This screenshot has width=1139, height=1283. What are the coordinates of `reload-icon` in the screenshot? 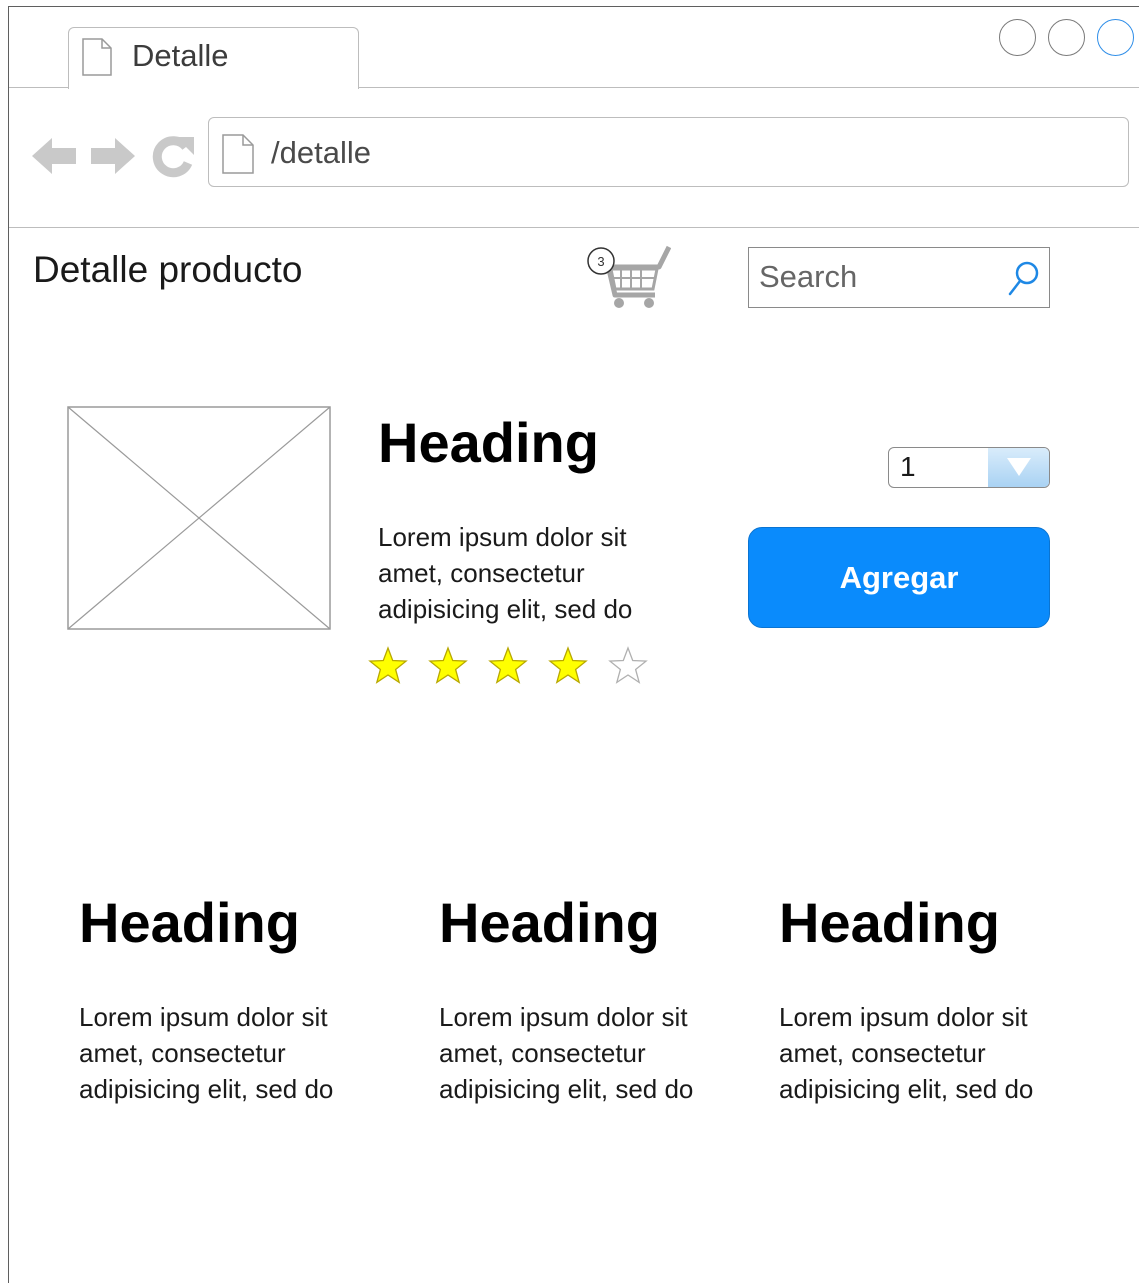 It's located at (173, 156).